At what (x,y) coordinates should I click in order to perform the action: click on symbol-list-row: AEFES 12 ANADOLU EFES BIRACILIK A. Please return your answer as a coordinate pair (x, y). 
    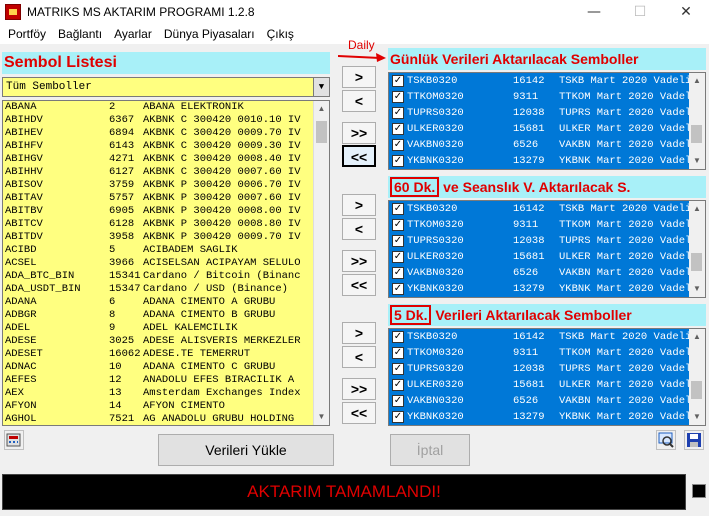
    Looking at the image, I should click on (166, 380).